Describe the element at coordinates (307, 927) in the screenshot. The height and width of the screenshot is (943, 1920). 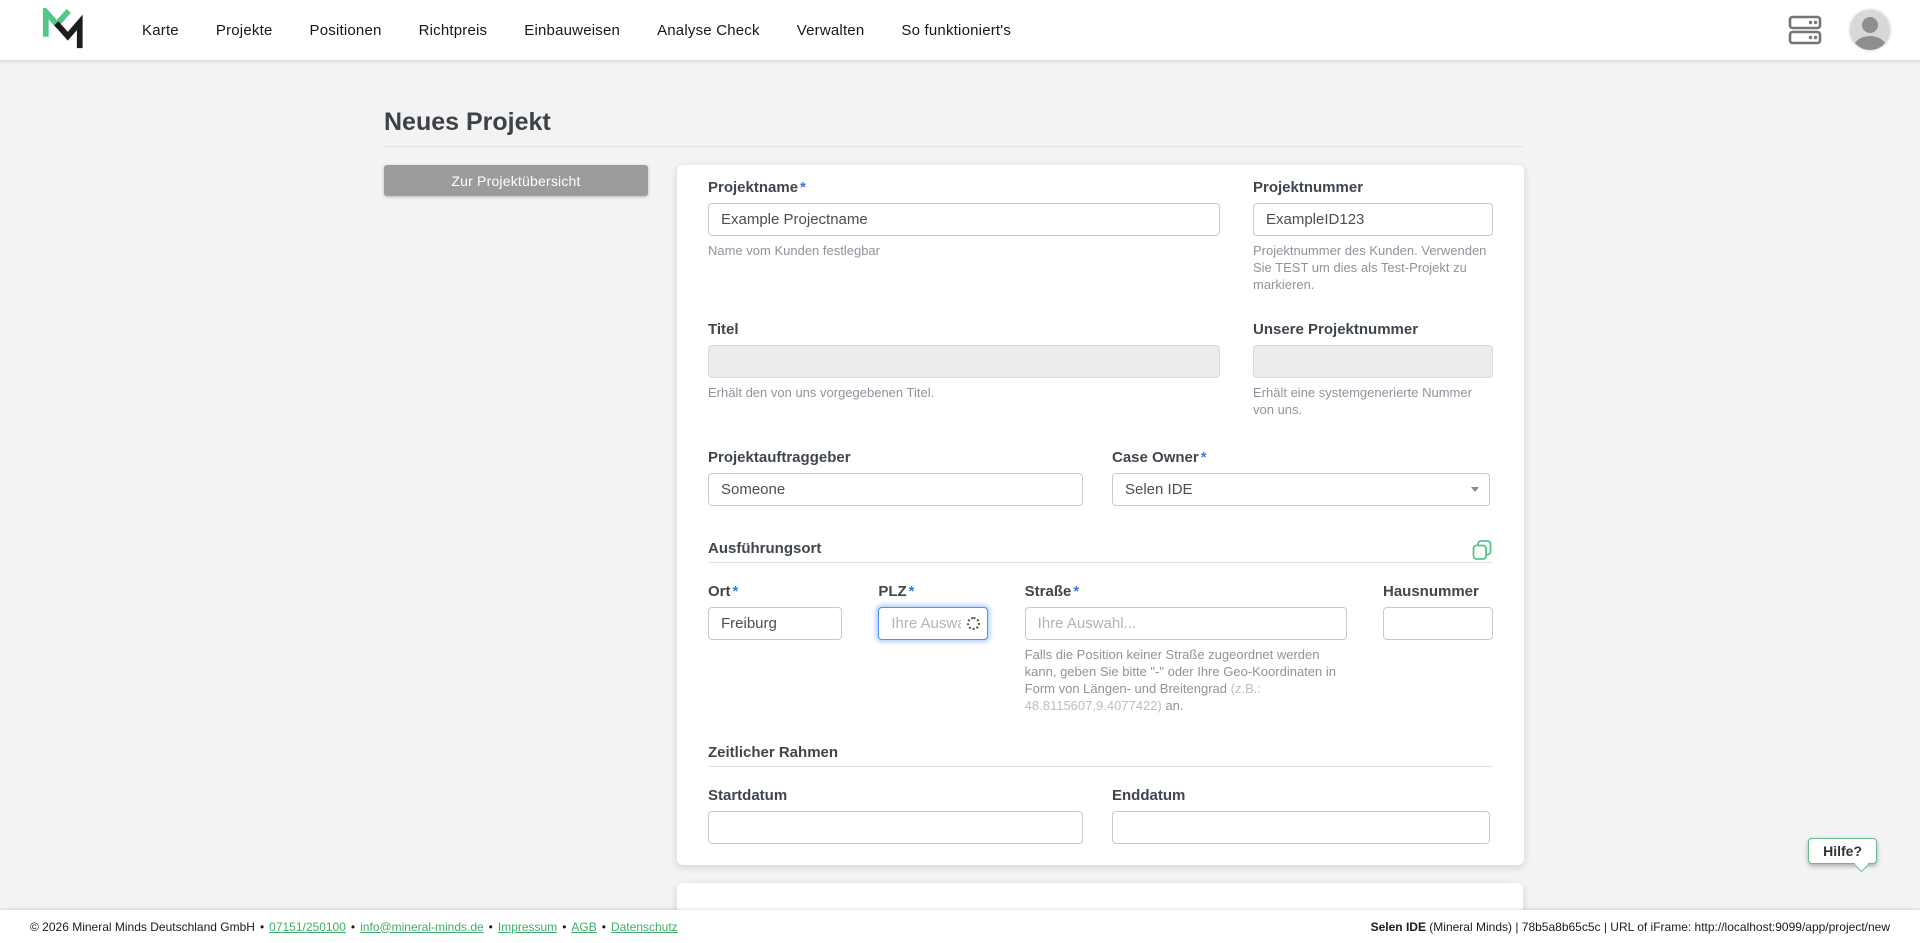
I see `footer-phone-link: 07151/250100` at that location.